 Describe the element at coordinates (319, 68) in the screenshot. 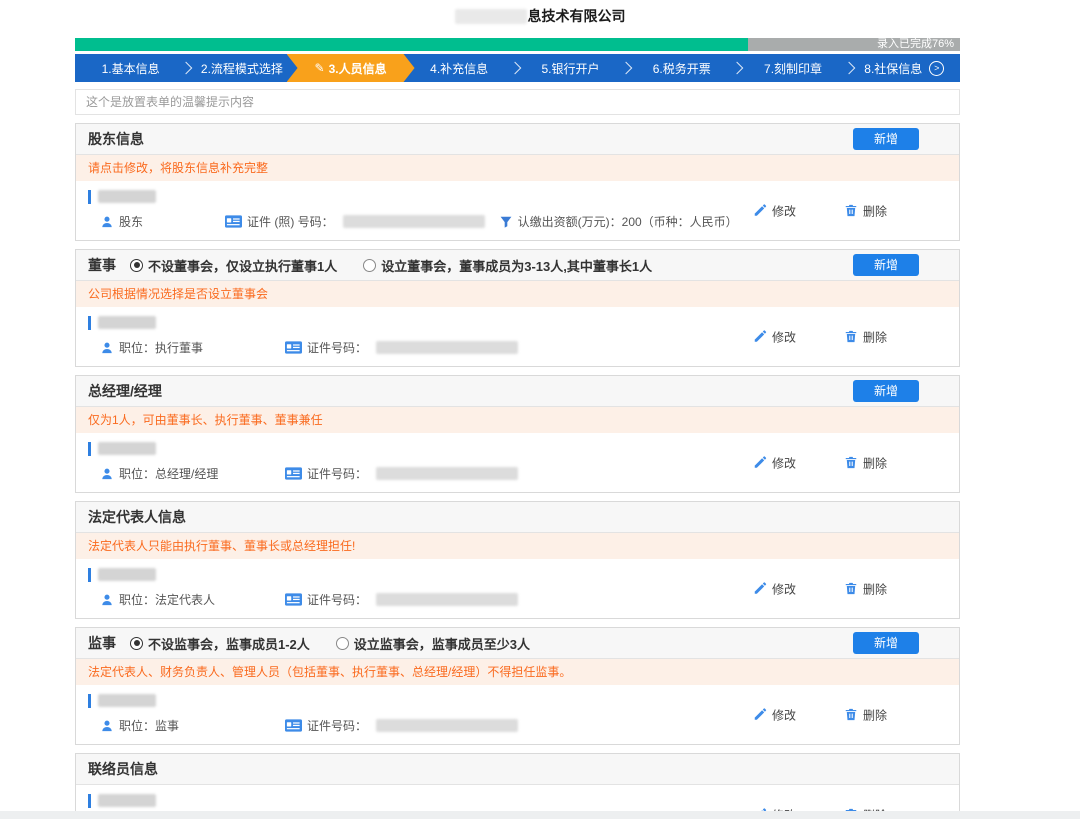

I see `edit-pencil-icon: ✎` at that location.